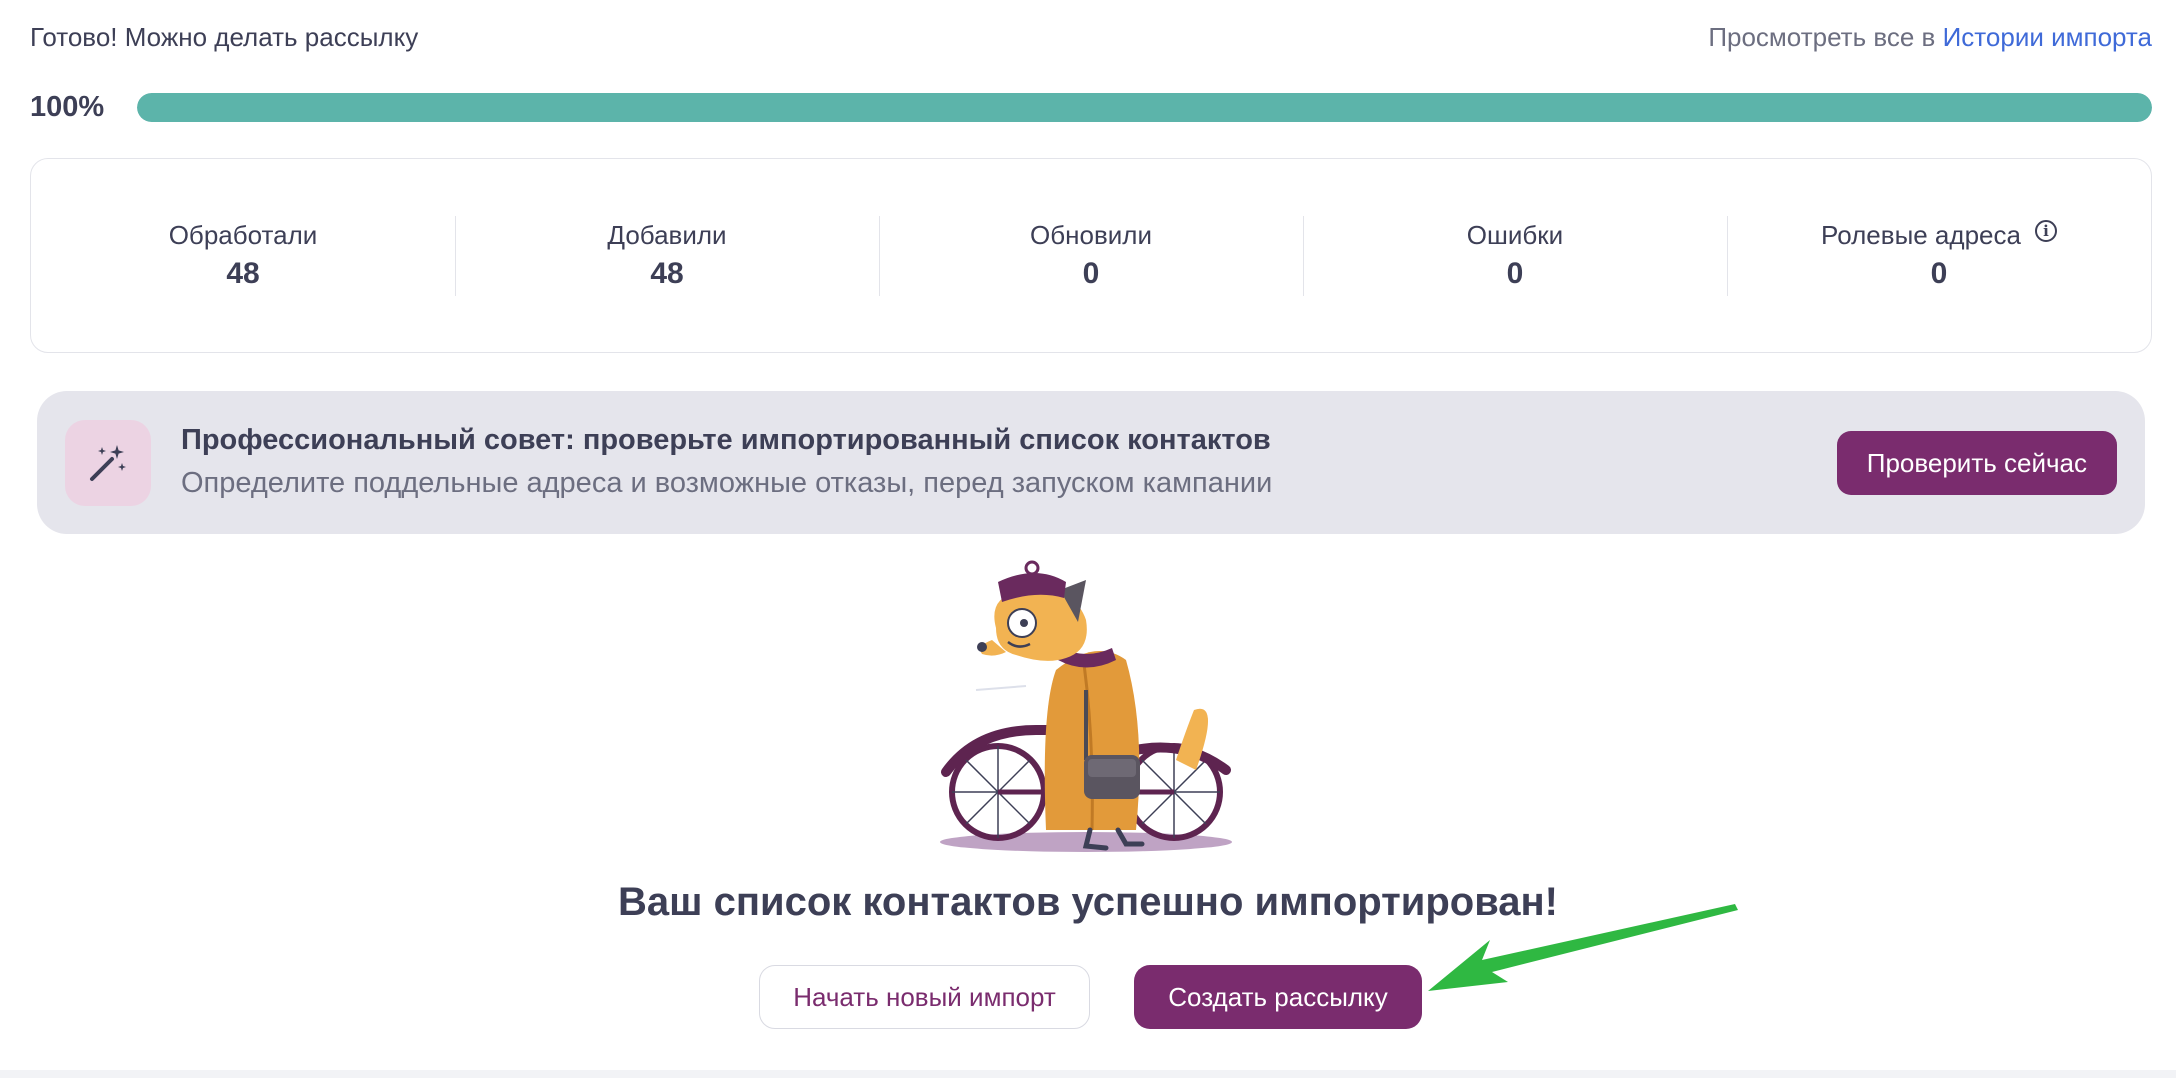 The image size is (2176, 1078). What do you see at coordinates (243, 235) in the screenshot?
I see `stat-label: Обработали` at bounding box center [243, 235].